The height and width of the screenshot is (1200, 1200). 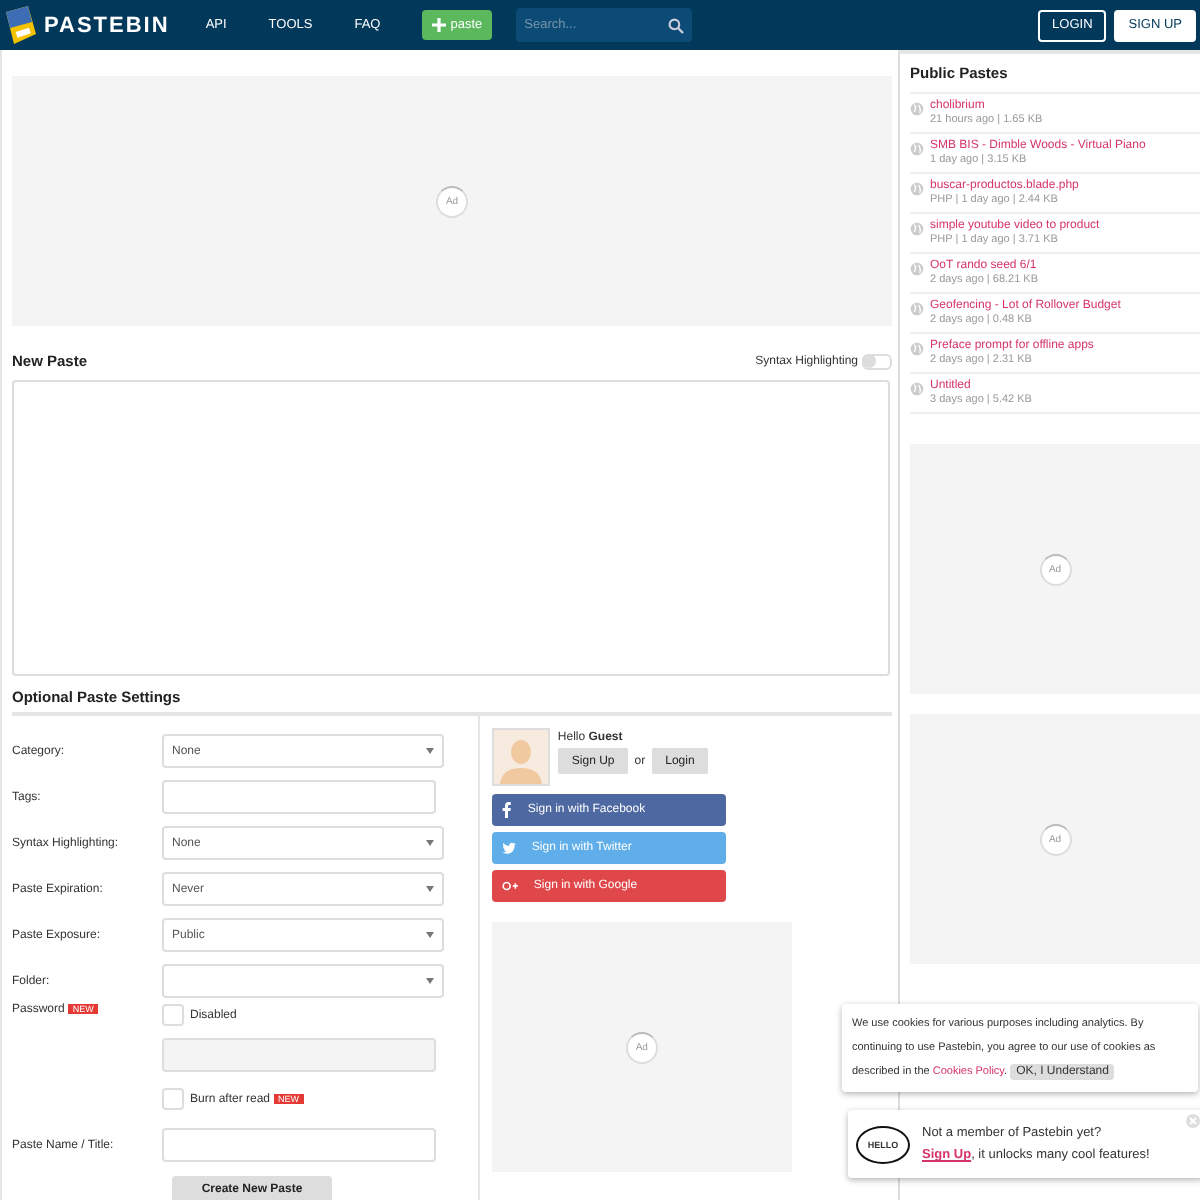 I want to click on search-icon, so click(x=676, y=25).